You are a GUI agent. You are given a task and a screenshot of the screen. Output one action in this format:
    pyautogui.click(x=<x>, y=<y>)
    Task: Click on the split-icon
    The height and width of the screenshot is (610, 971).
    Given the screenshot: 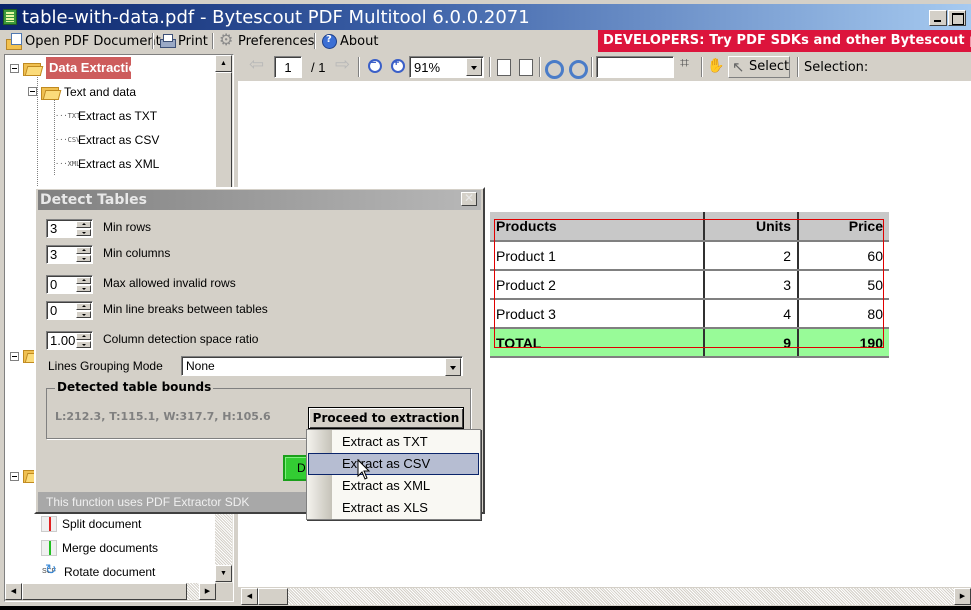 What is the action you would take?
    pyautogui.click(x=49, y=524)
    